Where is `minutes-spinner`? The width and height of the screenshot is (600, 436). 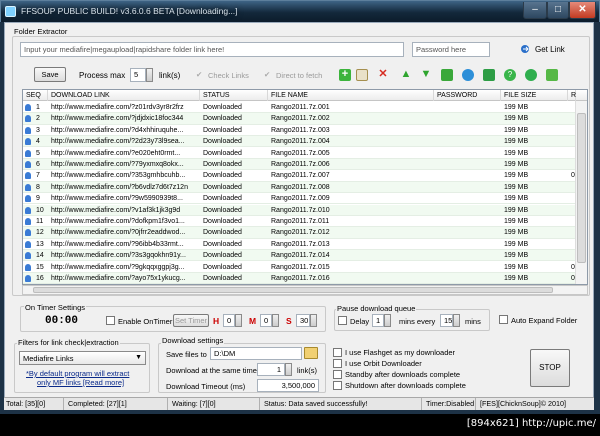 minutes-spinner is located at coordinates (275, 320).